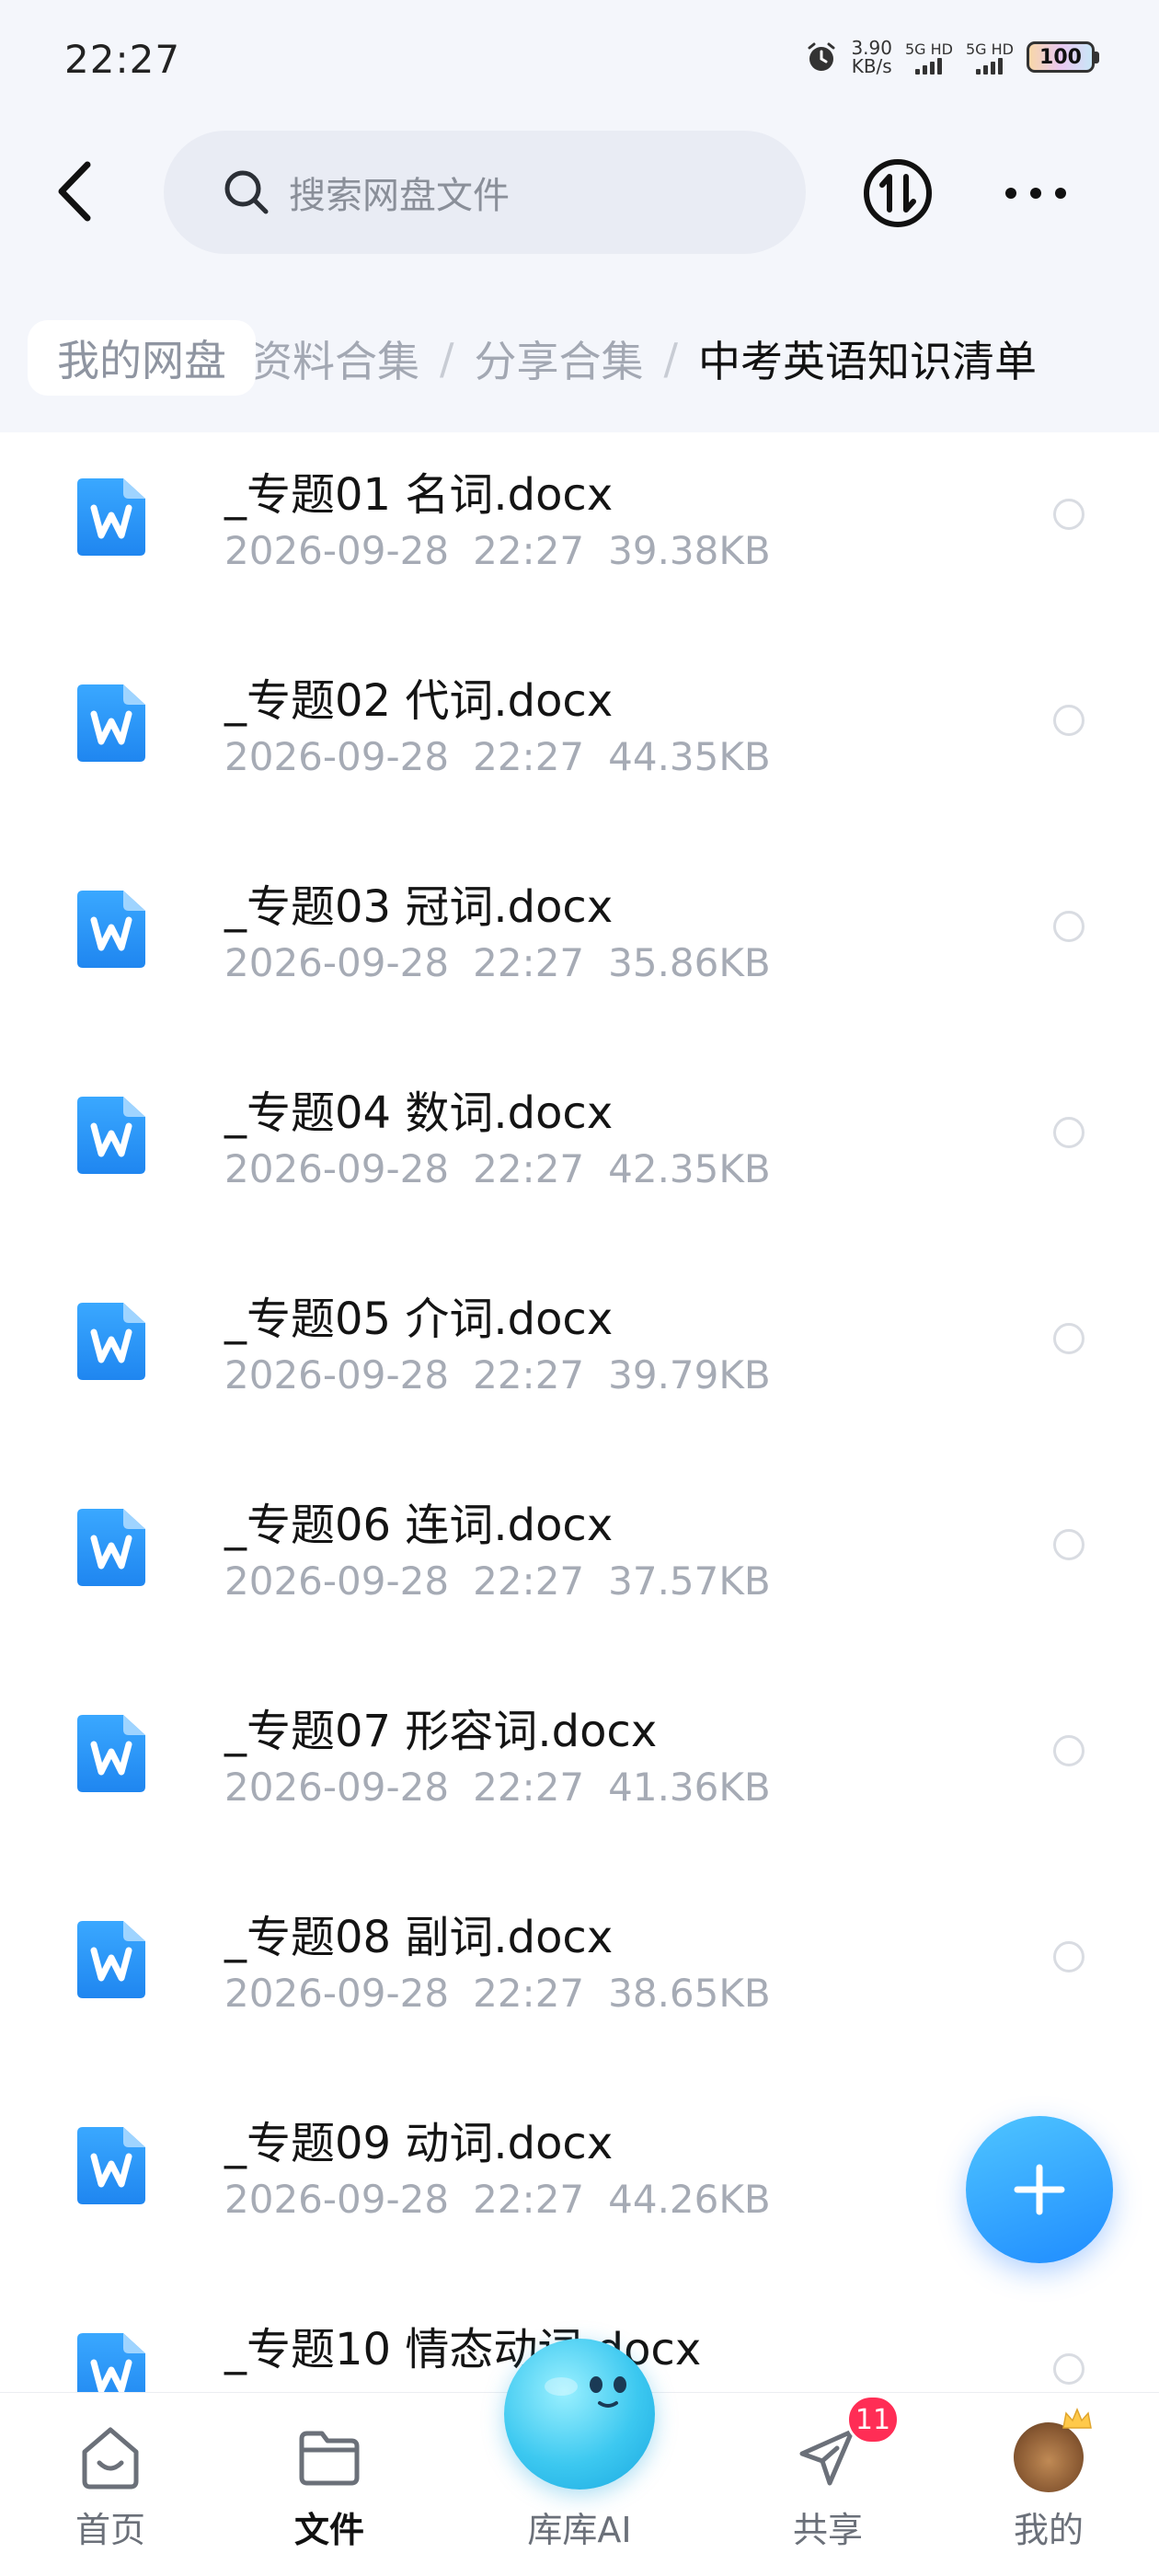 The width and height of the screenshot is (1159, 2576). I want to click on avatar, so click(1053, 2450).